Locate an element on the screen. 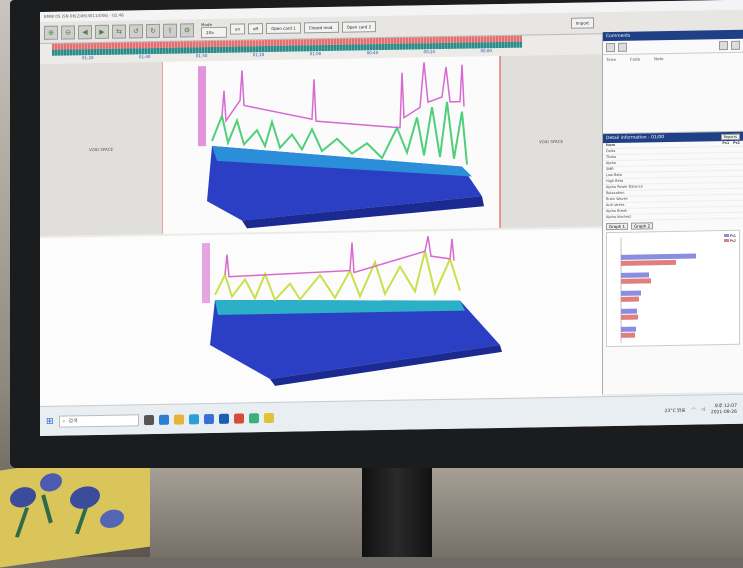 The height and width of the screenshot is (568, 743). search-icon: ⌕ is located at coordinates (64, 421).